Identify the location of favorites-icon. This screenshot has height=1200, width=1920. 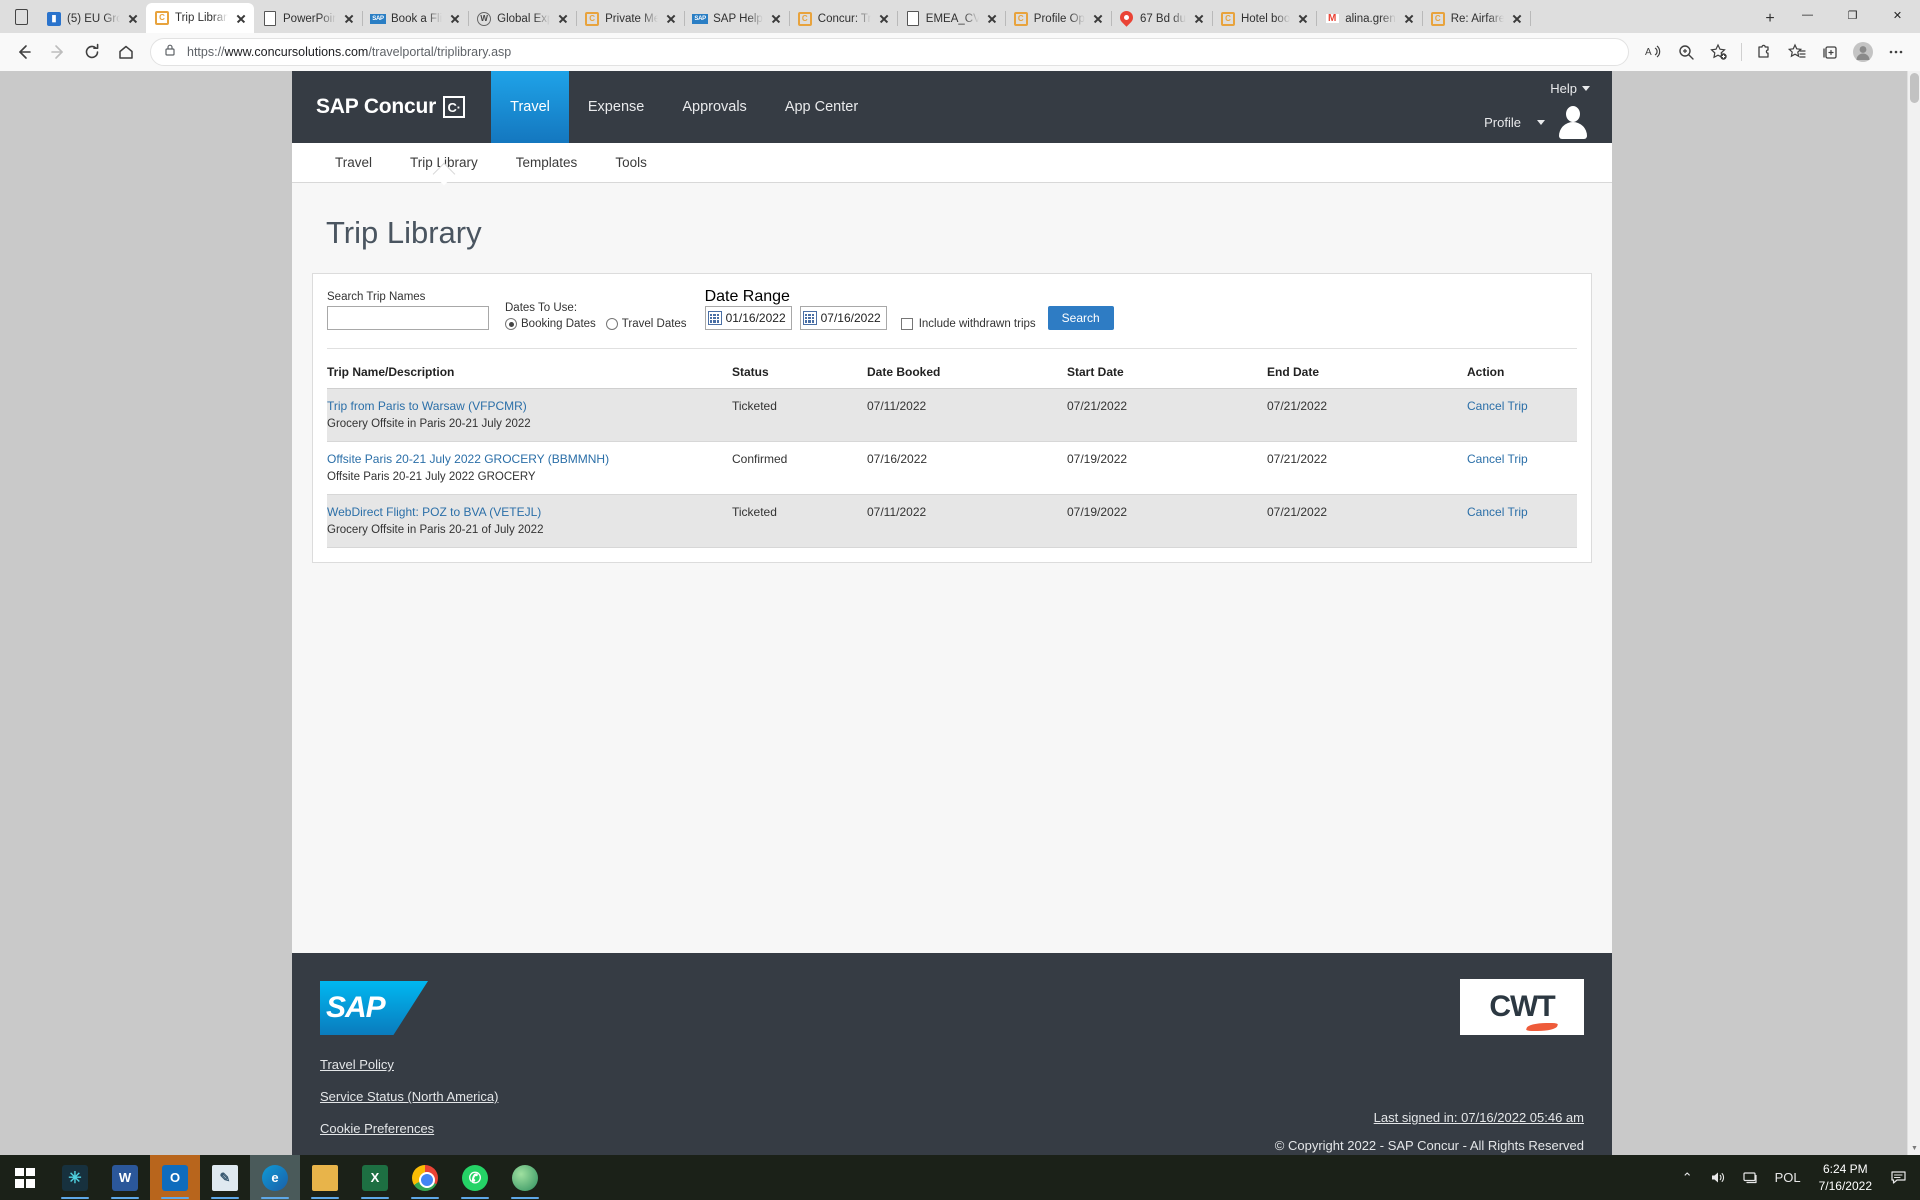
(1797, 52).